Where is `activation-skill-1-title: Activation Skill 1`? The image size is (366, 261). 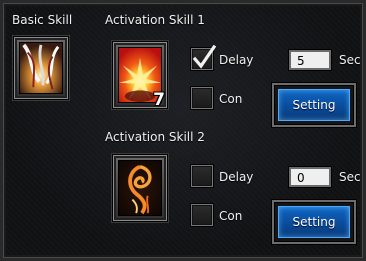 activation-skill-1-title: Activation Skill 1 is located at coordinates (155, 20).